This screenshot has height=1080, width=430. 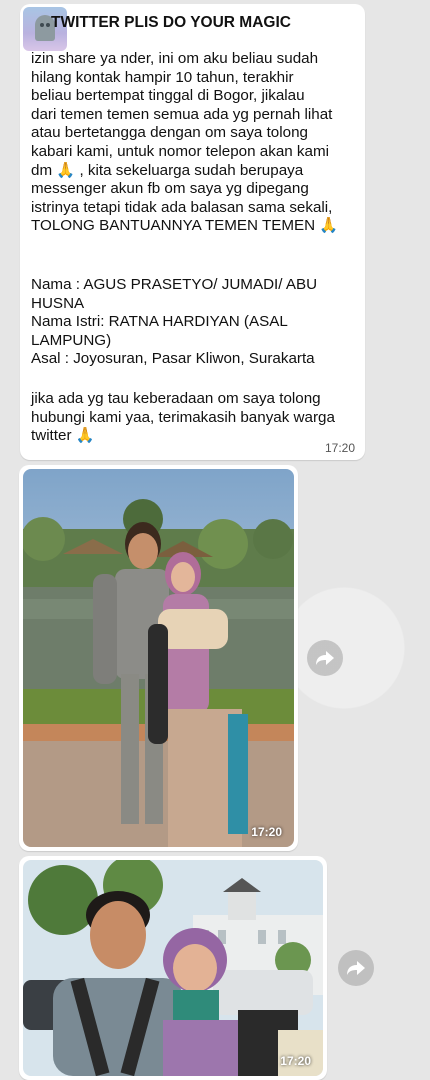 What do you see at coordinates (159, 322) in the screenshot?
I see `text-line: Nama Istri: RATNA HARDIYAN (ASAL` at bounding box center [159, 322].